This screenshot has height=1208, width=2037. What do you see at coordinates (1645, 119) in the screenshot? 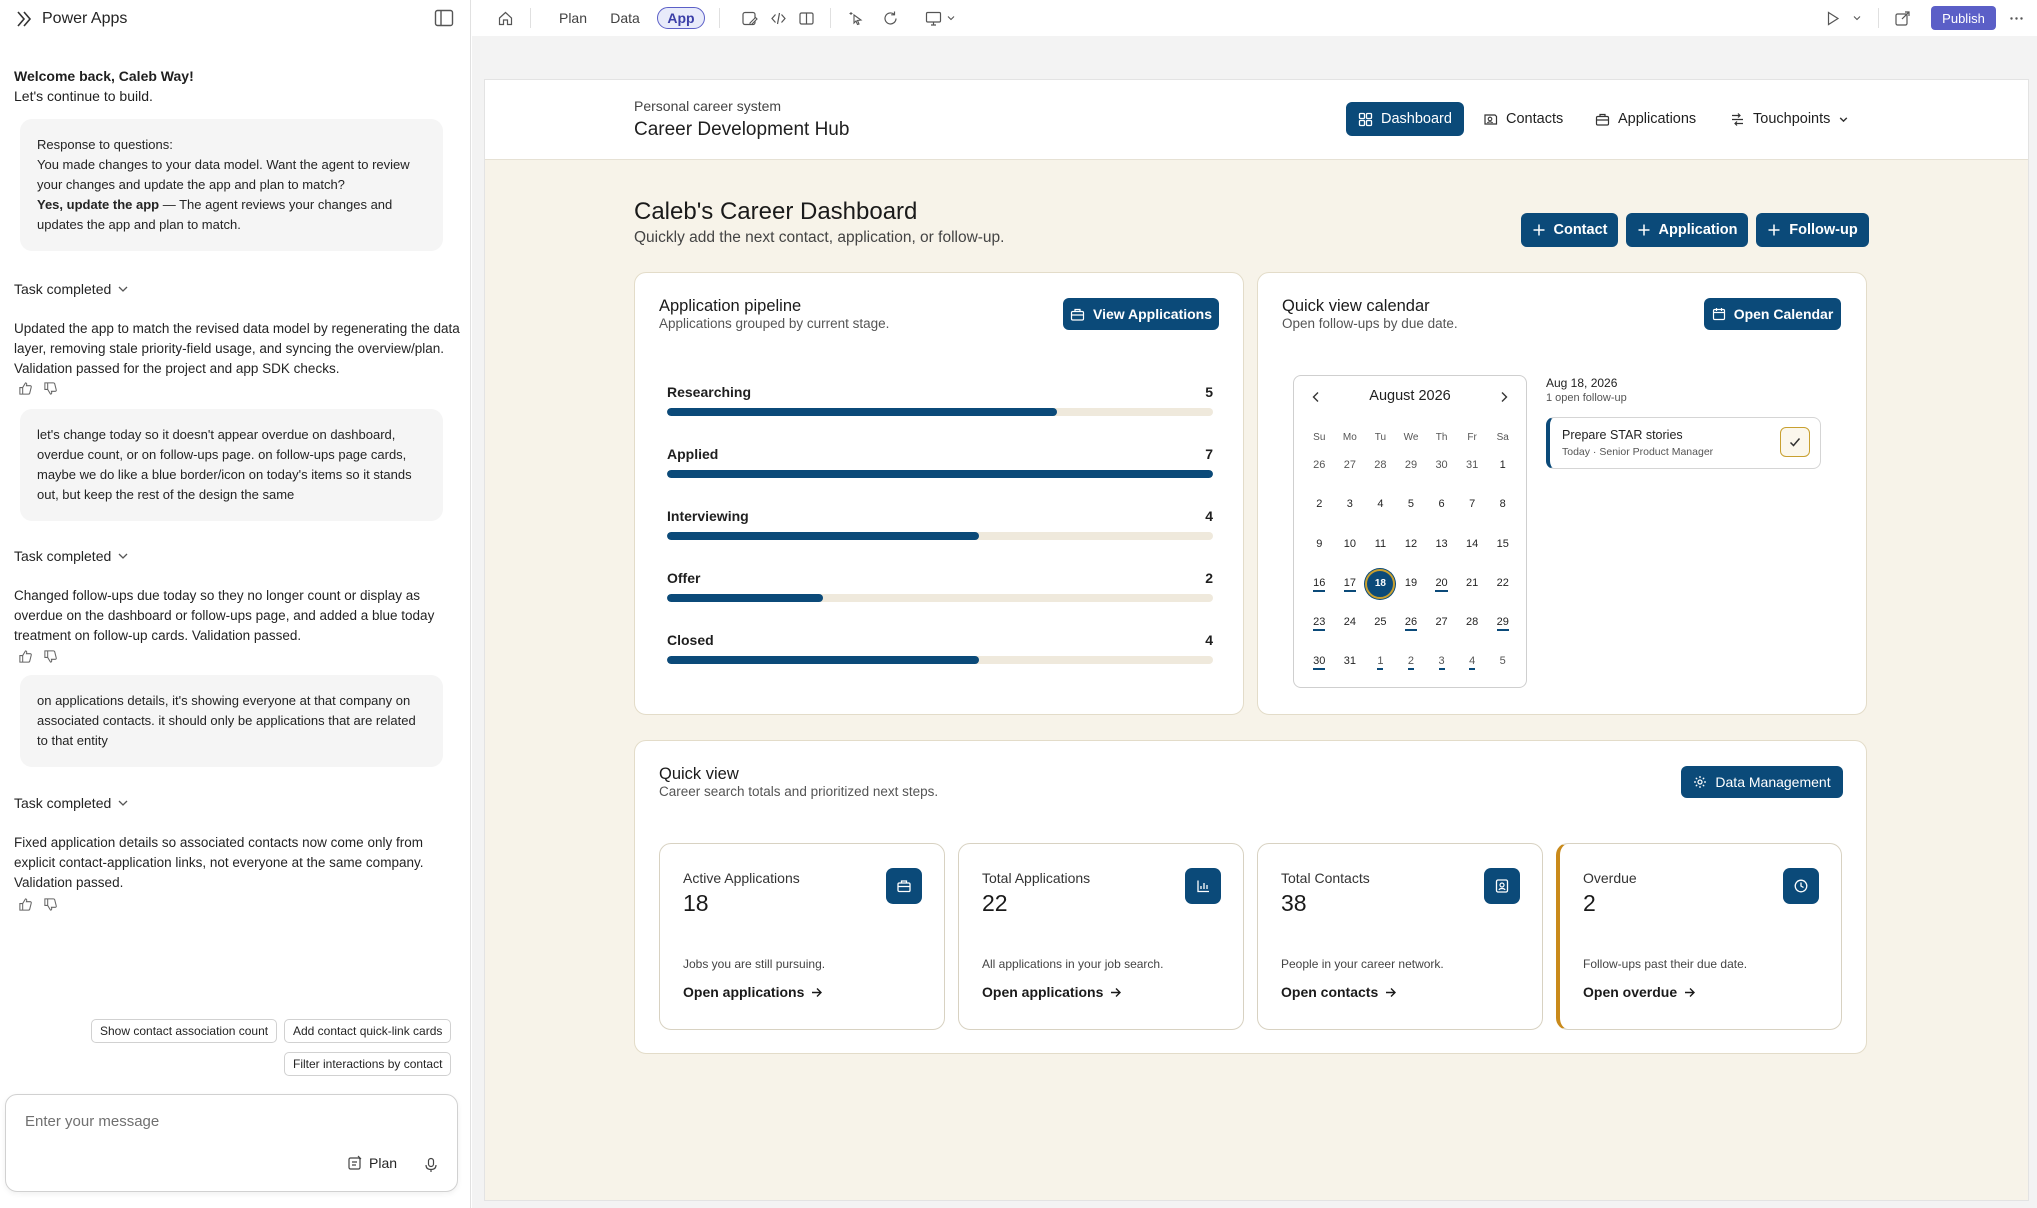
I see `nav-applications: Applications` at bounding box center [1645, 119].